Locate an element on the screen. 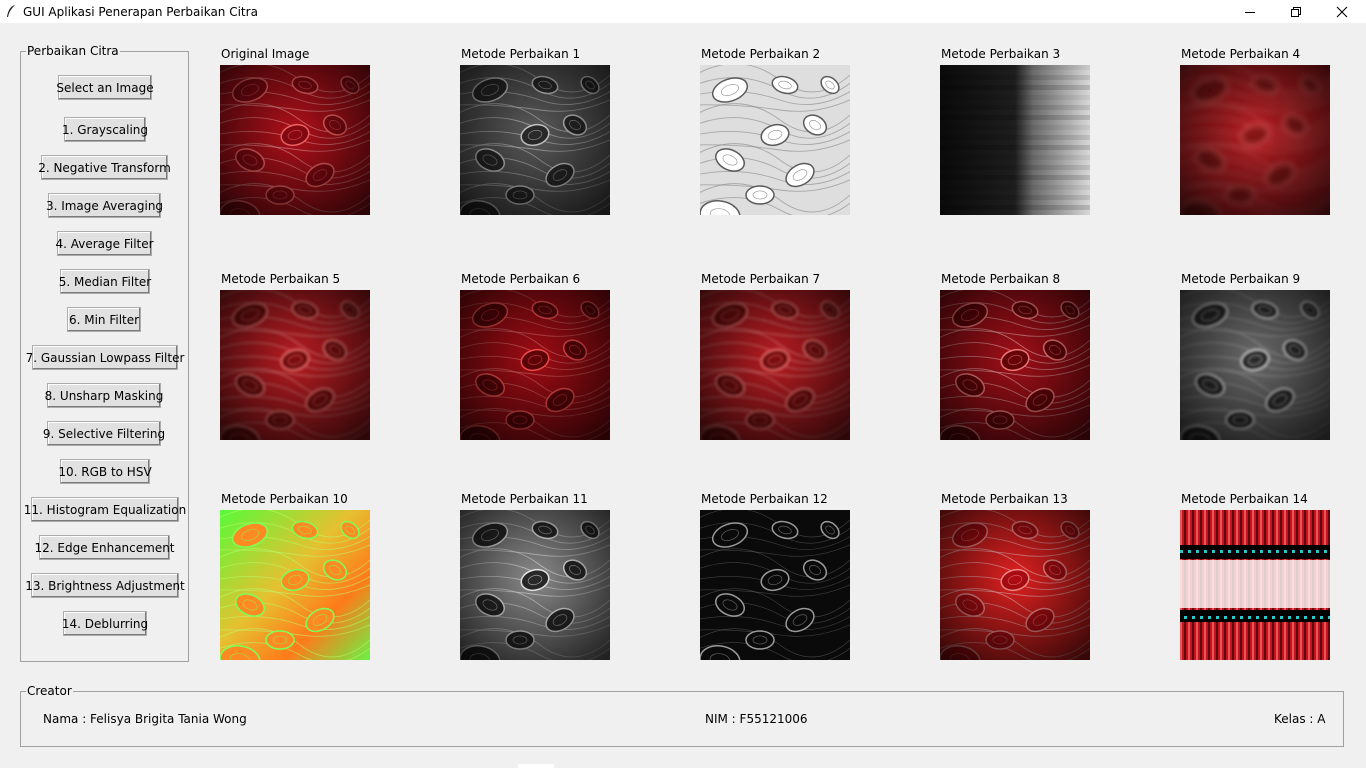 The image size is (1366, 768). feather-icon is located at coordinates (11, 11).